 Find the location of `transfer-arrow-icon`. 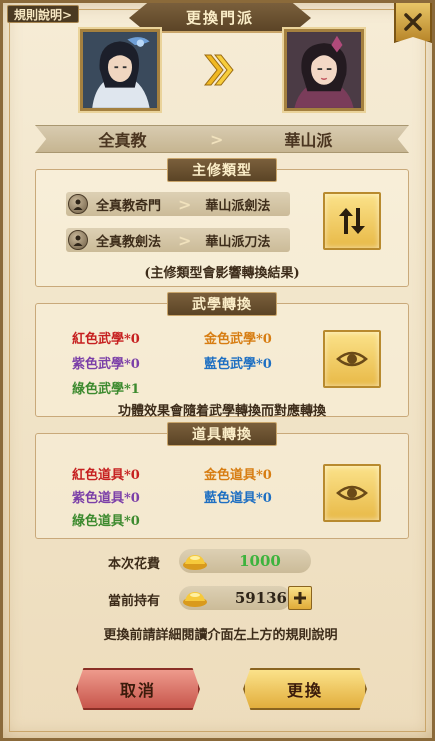

transfer-arrow-icon is located at coordinates (218, 70).